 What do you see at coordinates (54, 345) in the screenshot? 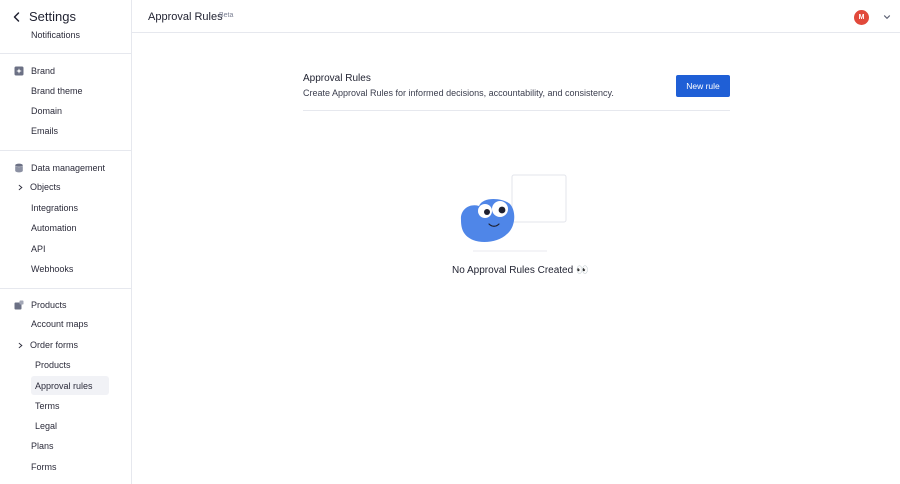
I see `sidebar-group-label: Order forms` at bounding box center [54, 345].